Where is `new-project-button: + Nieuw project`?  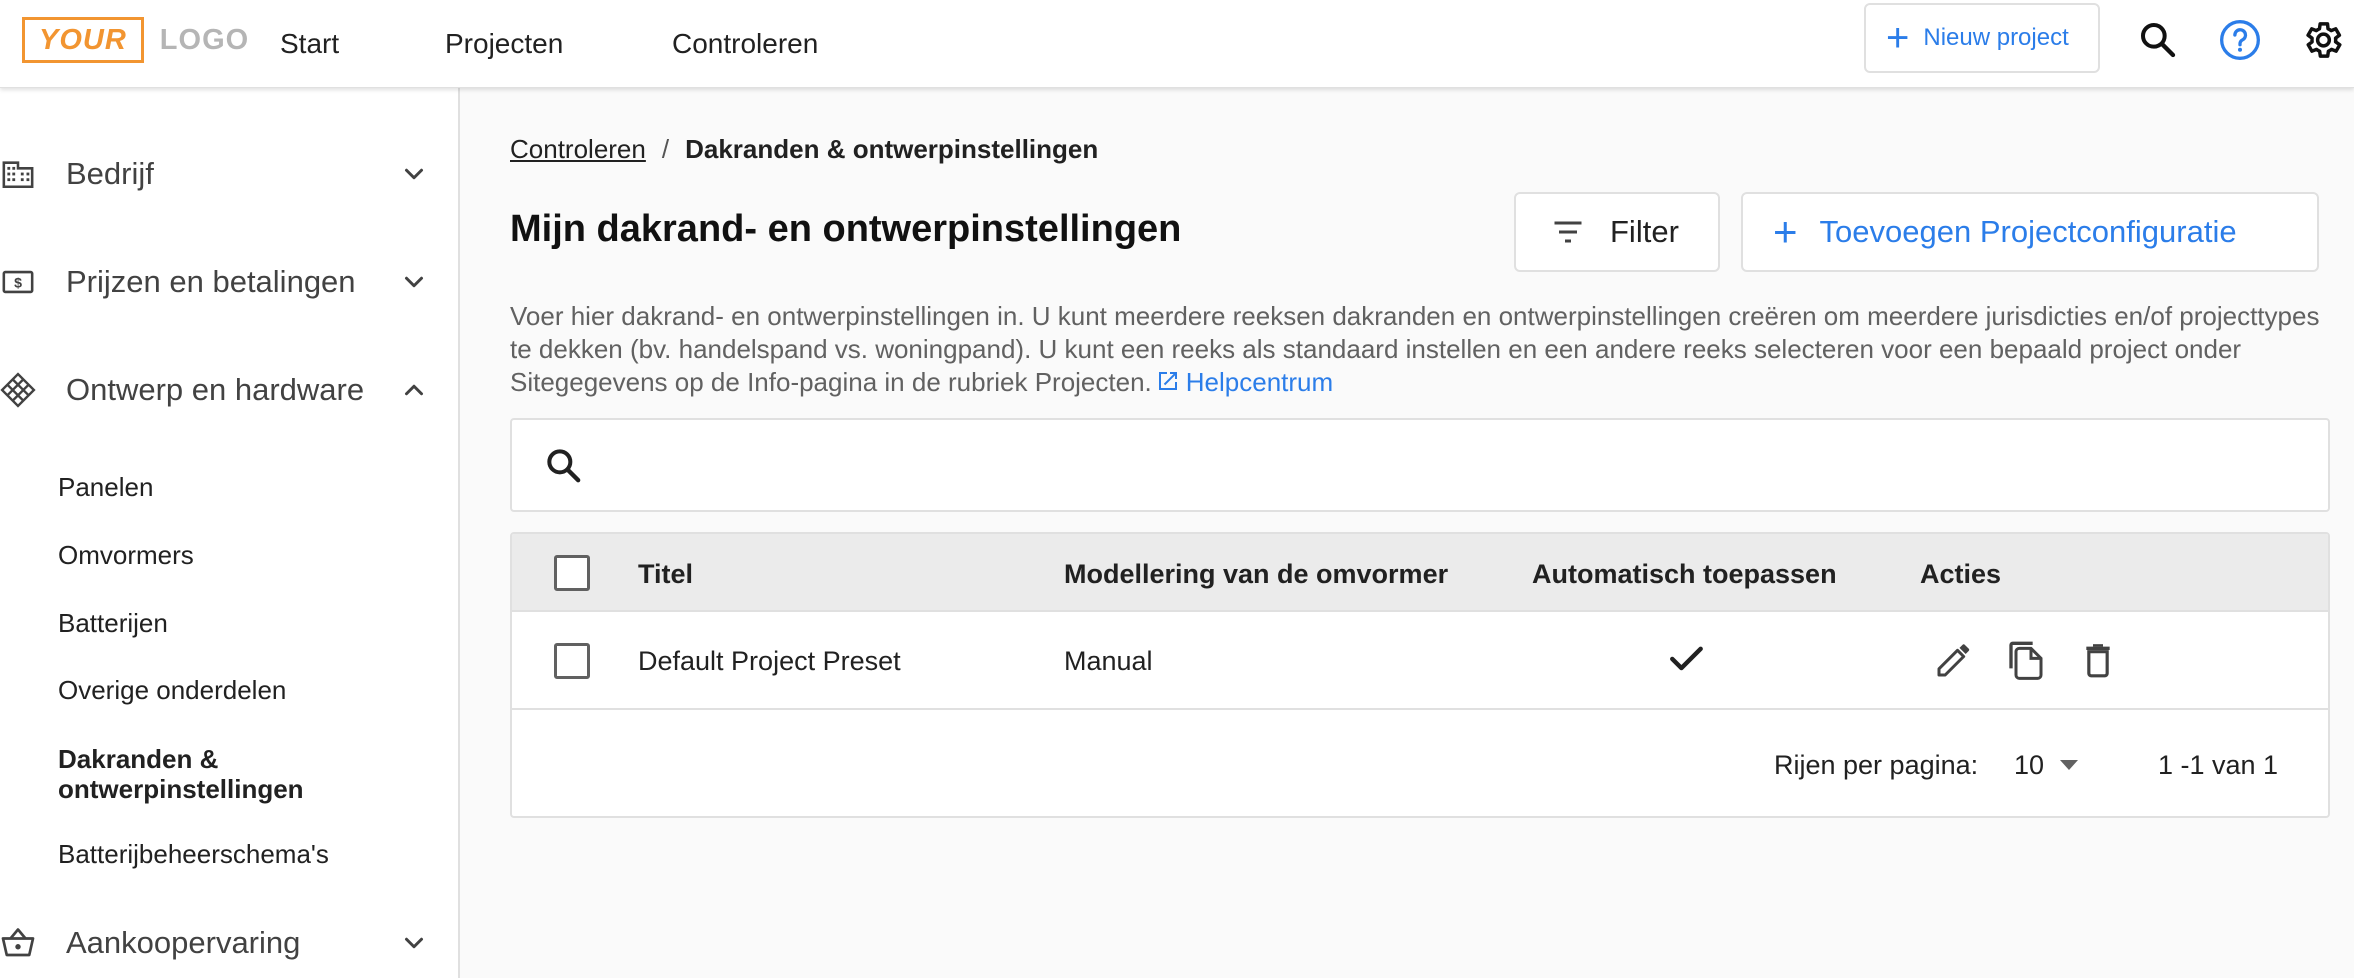 new-project-button: + Nieuw project is located at coordinates (1982, 38).